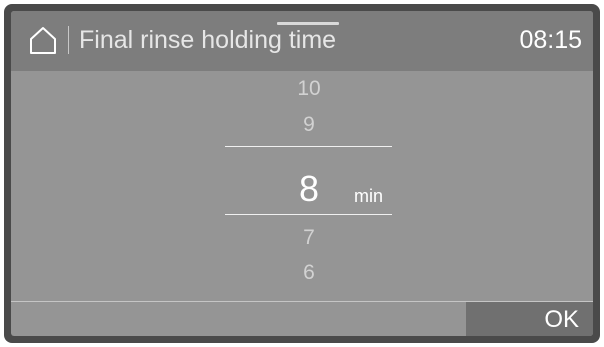 The height and width of the screenshot is (347, 604). I want to click on picker-option-6: 6, so click(309, 273).